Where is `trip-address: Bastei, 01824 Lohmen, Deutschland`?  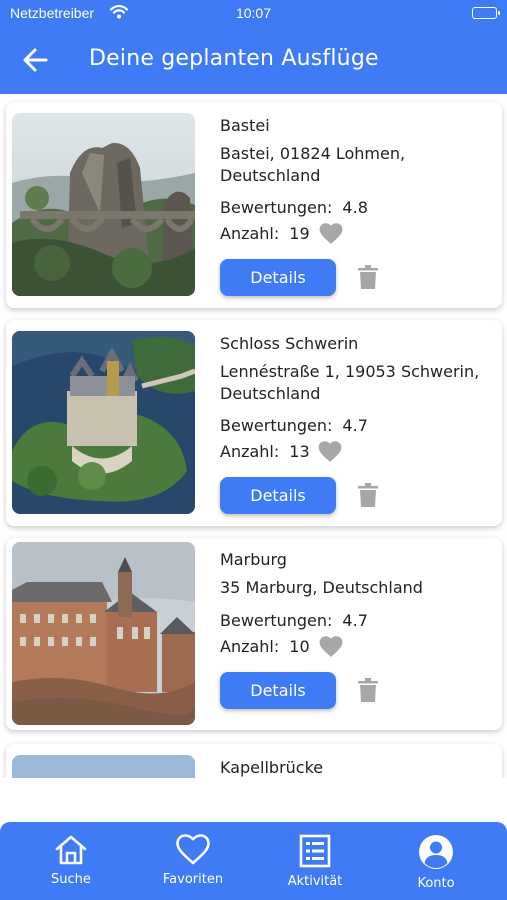 trip-address: Bastei, 01824 Lohmen, Deutschland is located at coordinates (313, 164).